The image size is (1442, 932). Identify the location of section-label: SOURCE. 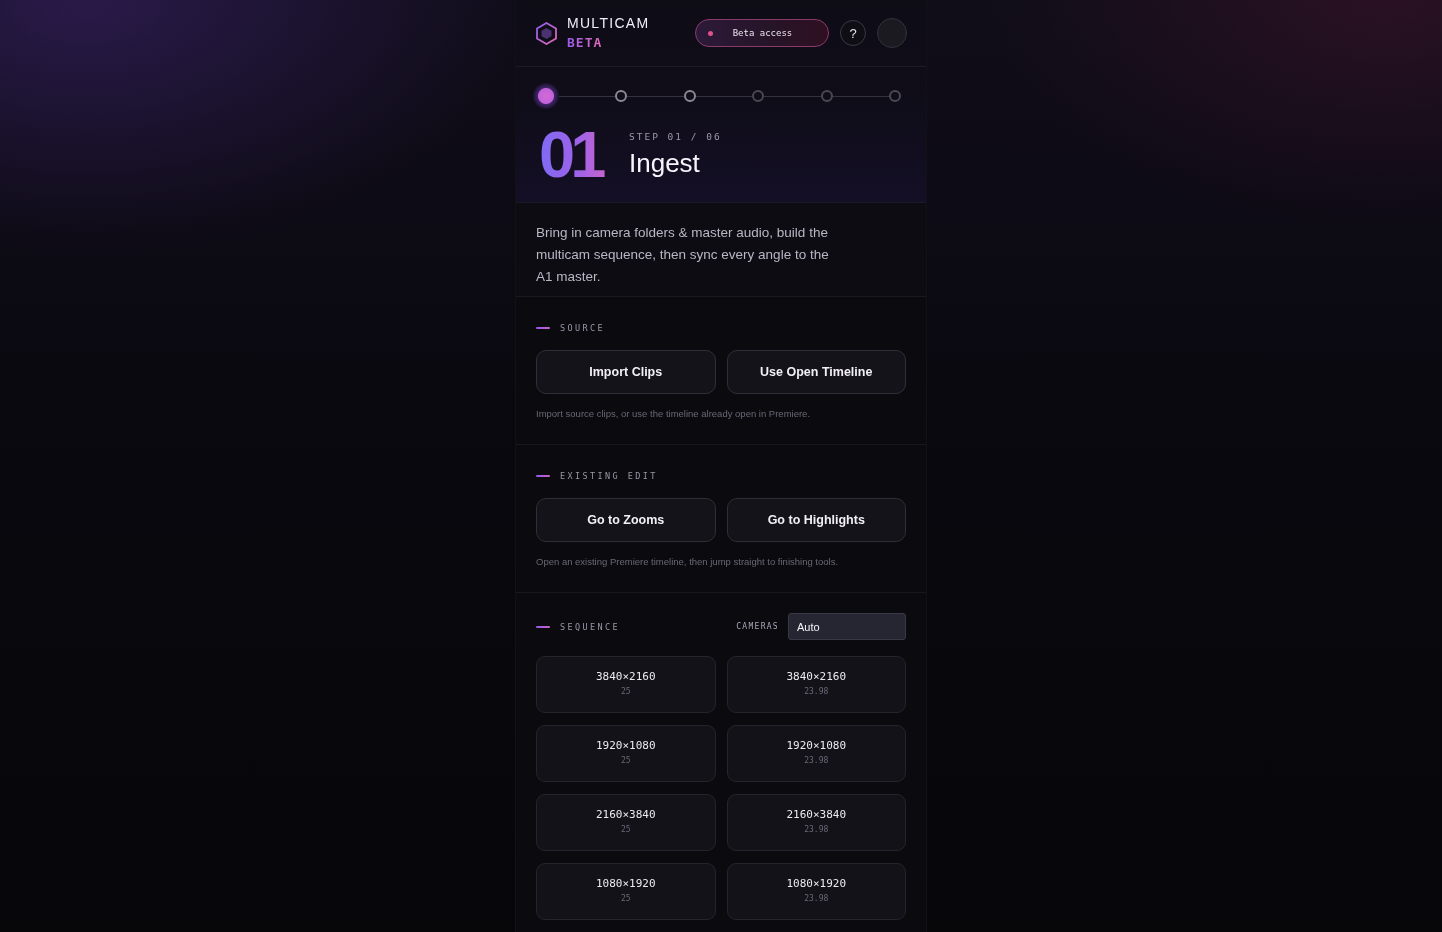
(583, 328).